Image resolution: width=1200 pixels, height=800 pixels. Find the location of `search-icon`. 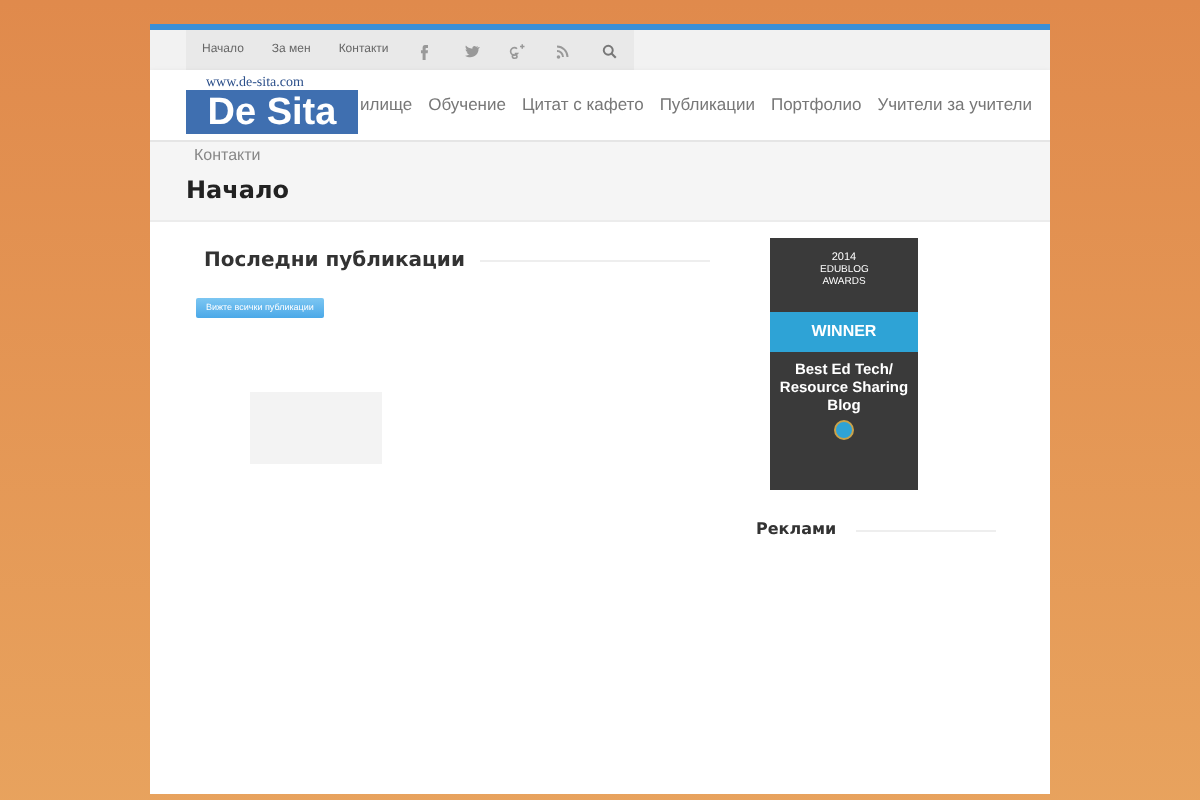

search-icon is located at coordinates (609, 50).